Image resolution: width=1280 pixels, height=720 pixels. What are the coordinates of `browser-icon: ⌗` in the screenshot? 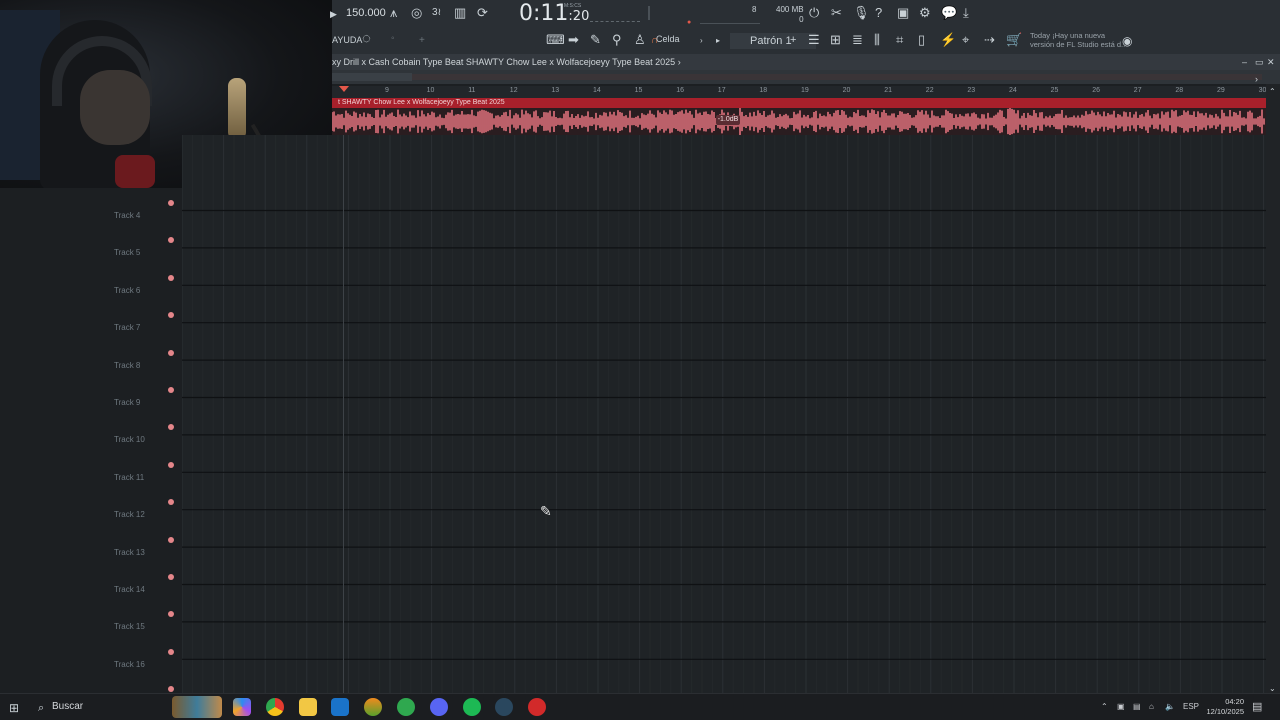 It's located at (899, 40).